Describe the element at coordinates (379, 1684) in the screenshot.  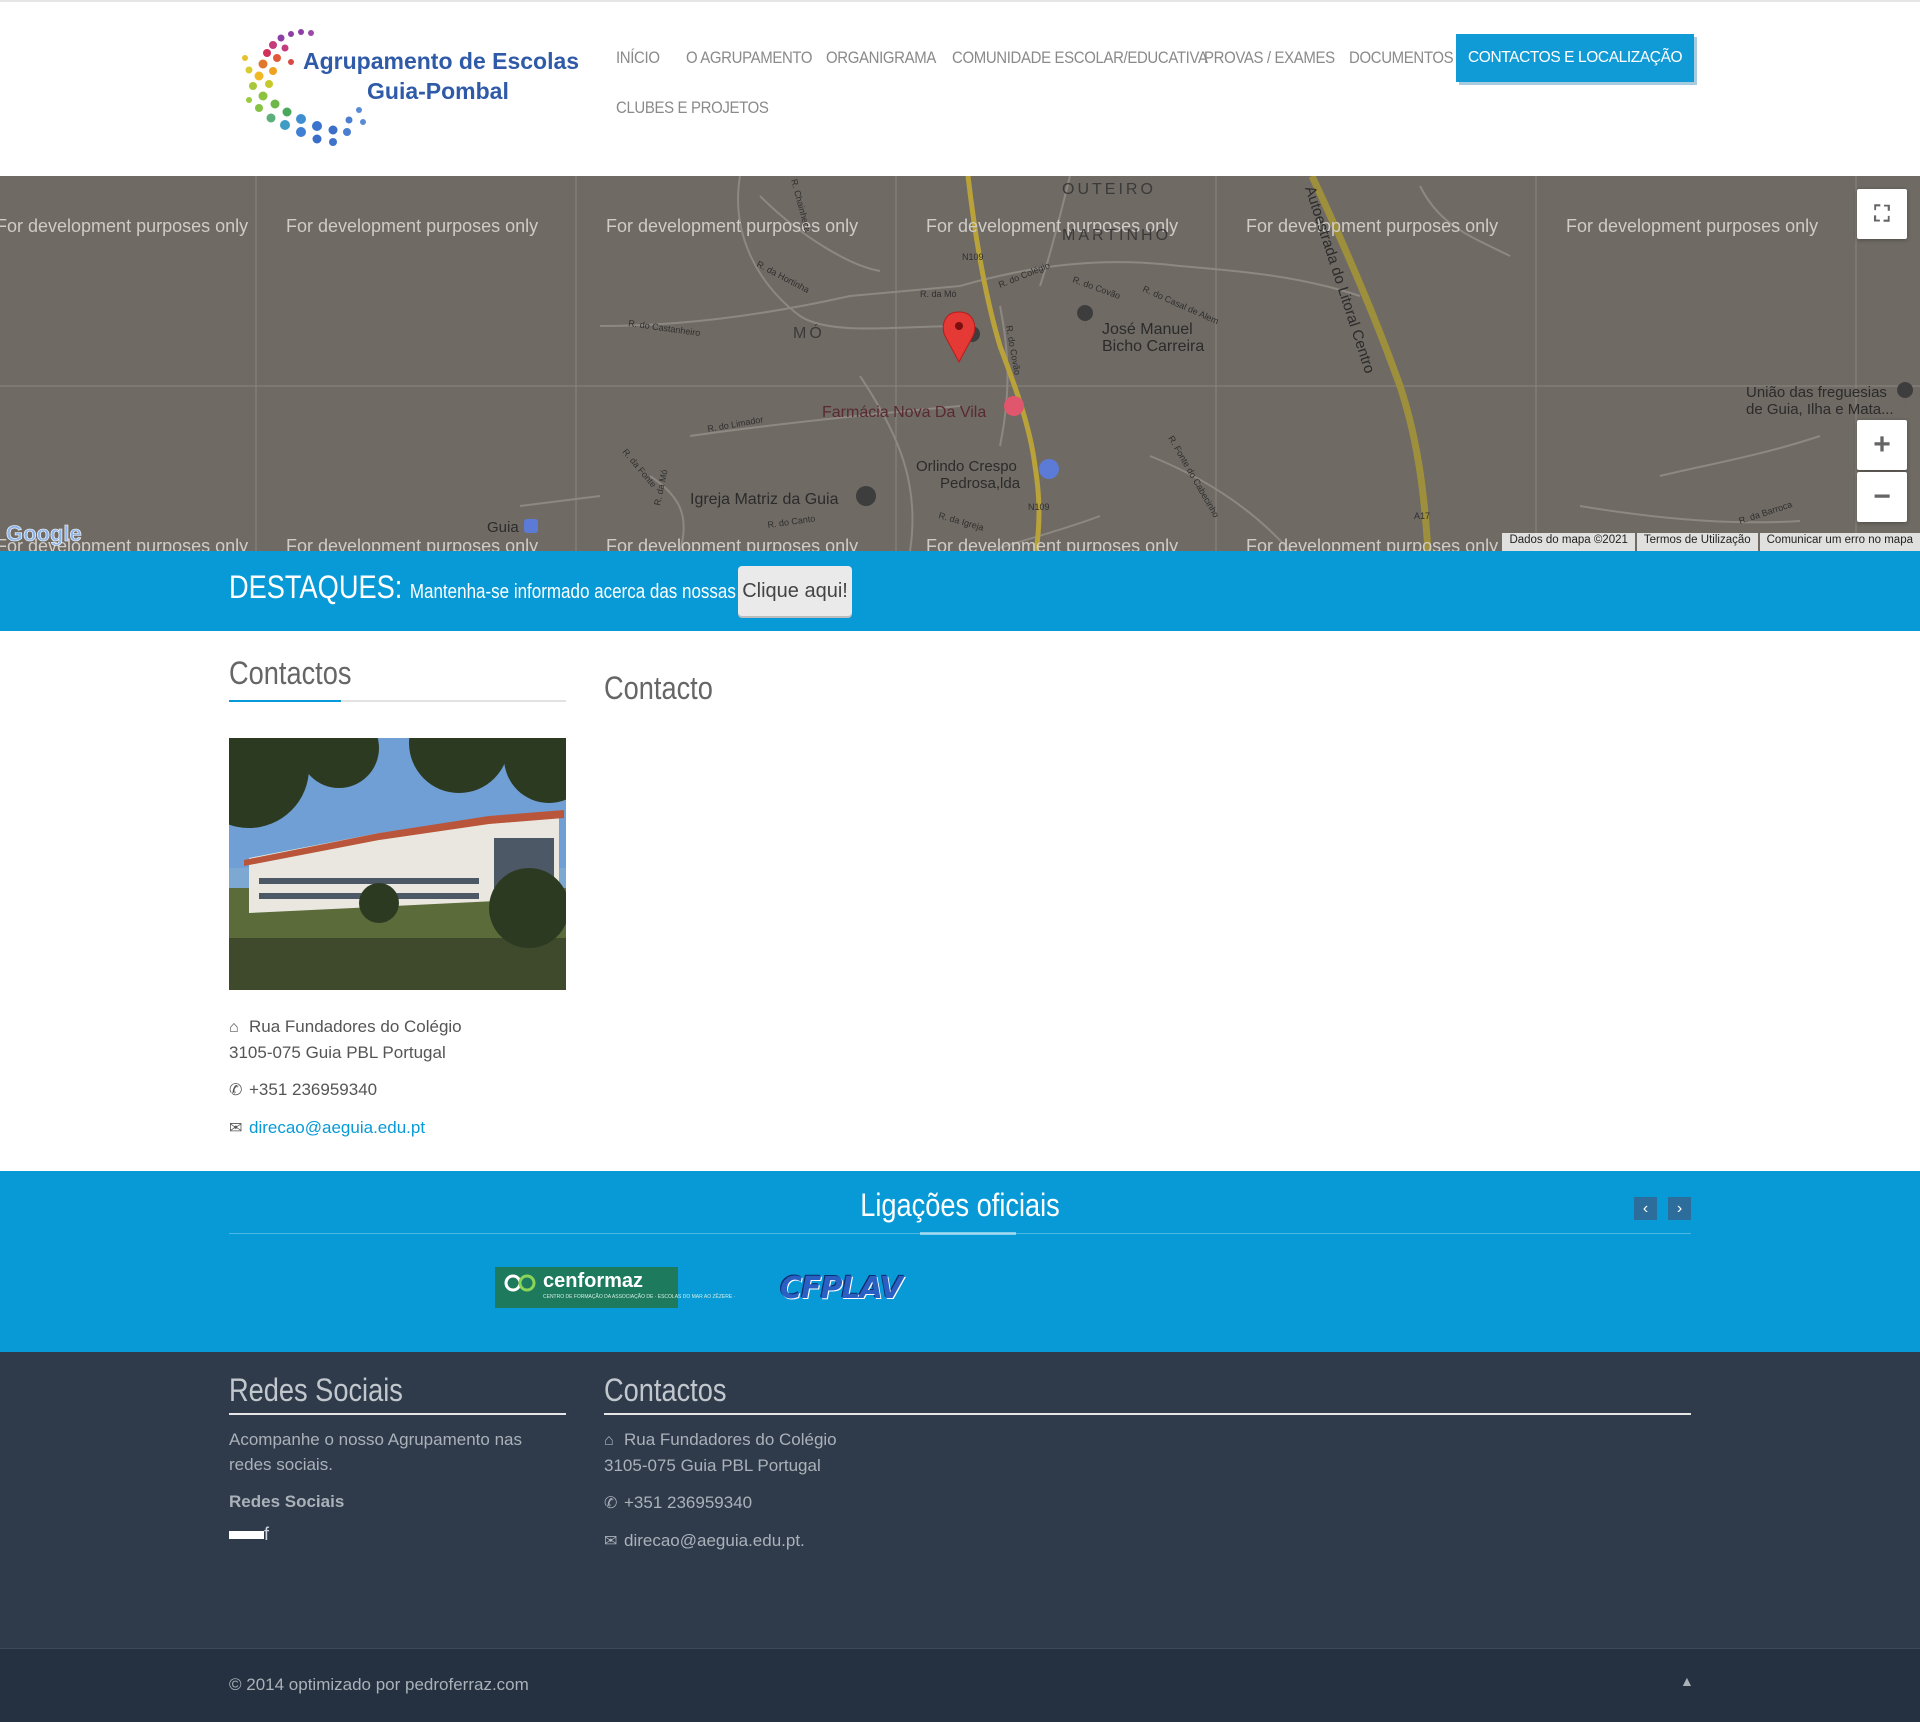
I see `copyright-text: © 2014 optimizado por pedroferraz.com` at that location.